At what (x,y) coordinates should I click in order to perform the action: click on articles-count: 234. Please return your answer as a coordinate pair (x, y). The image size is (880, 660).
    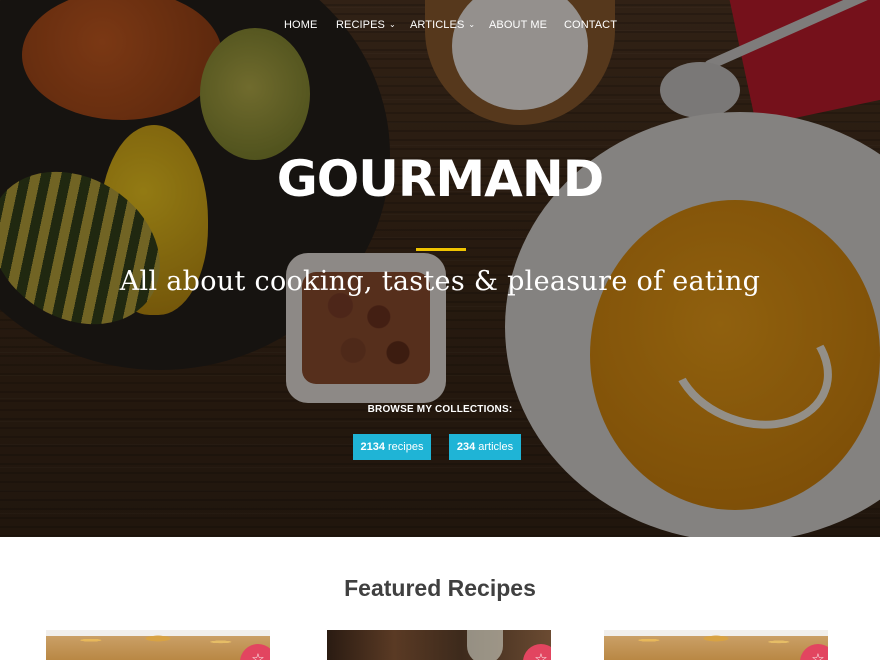
    Looking at the image, I should click on (466, 447).